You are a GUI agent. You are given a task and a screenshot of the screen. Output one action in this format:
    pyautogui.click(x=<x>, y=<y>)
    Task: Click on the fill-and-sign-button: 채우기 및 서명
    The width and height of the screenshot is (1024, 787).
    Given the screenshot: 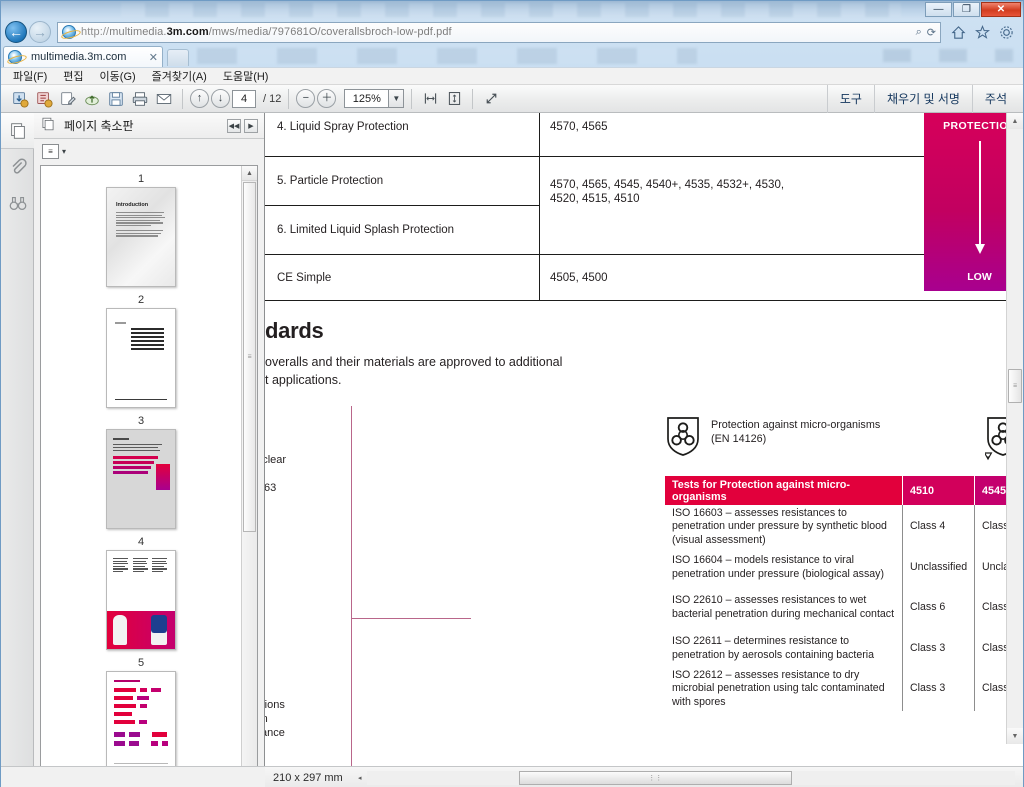 What is the action you would take?
    pyautogui.click(x=922, y=98)
    